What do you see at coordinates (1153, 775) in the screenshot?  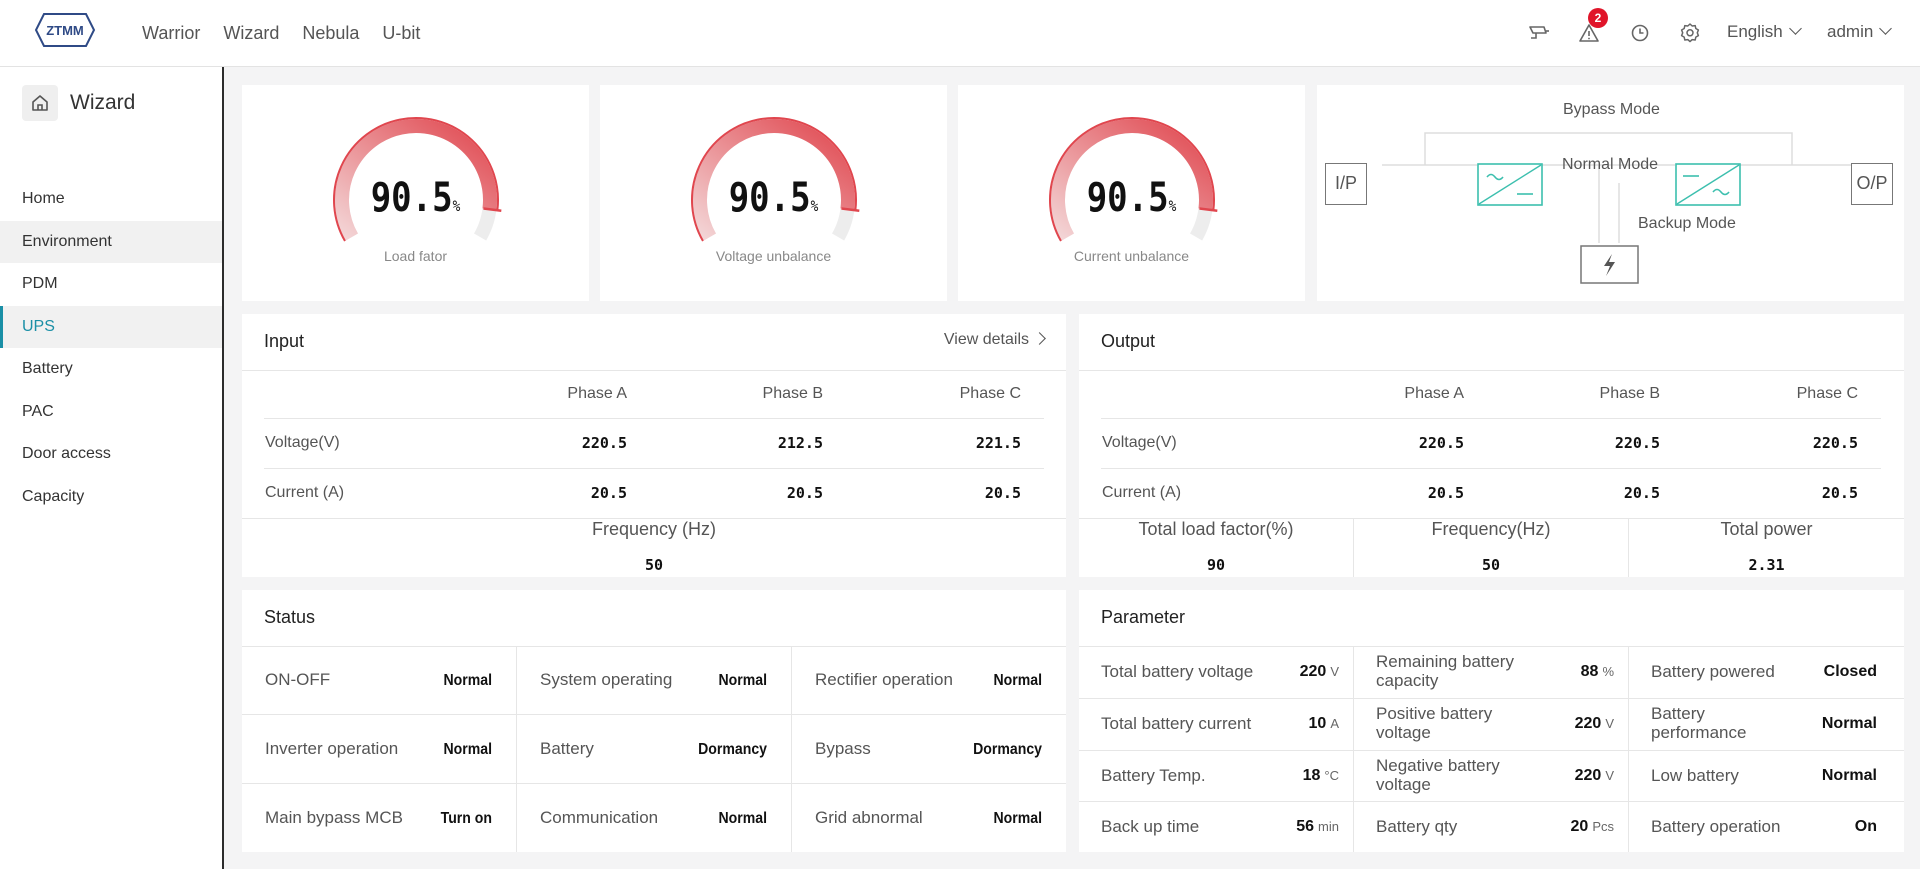 I see `param-label: Battery Temp.` at bounding box center [1153, 775].